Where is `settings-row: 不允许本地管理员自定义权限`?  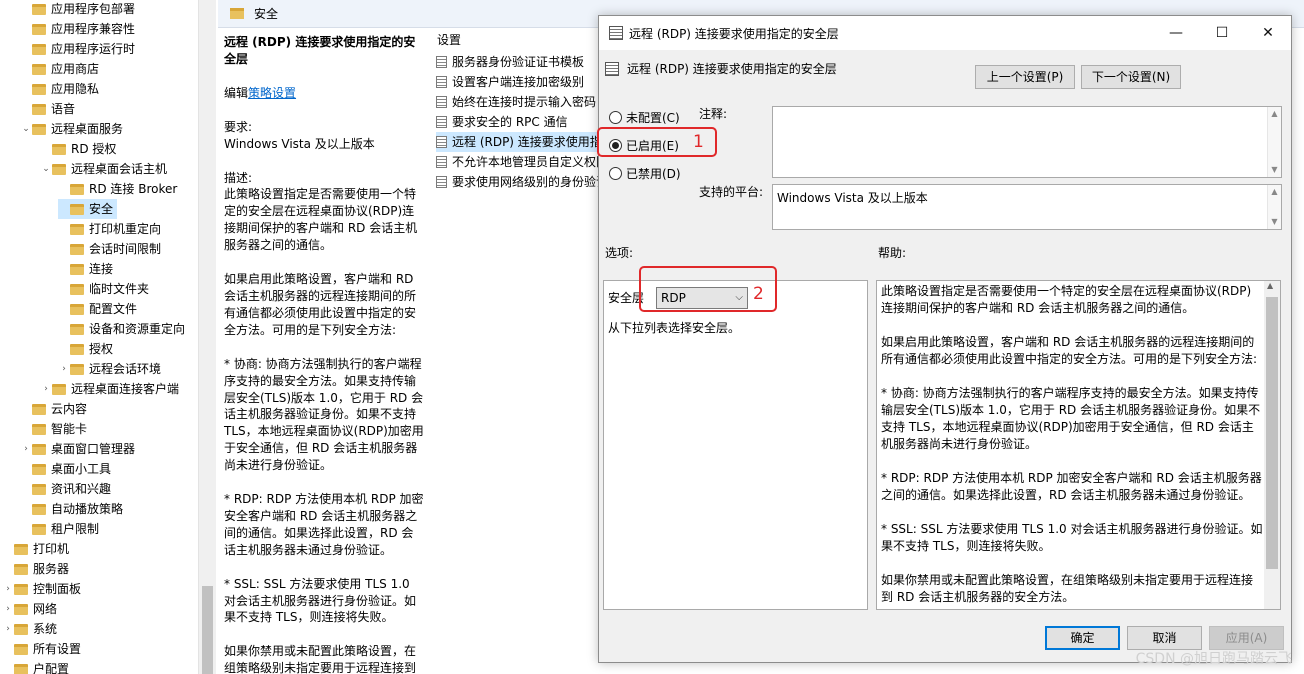 settings-row: 不允许本地管理员自定义权限 is located at coordinates (522, 162).